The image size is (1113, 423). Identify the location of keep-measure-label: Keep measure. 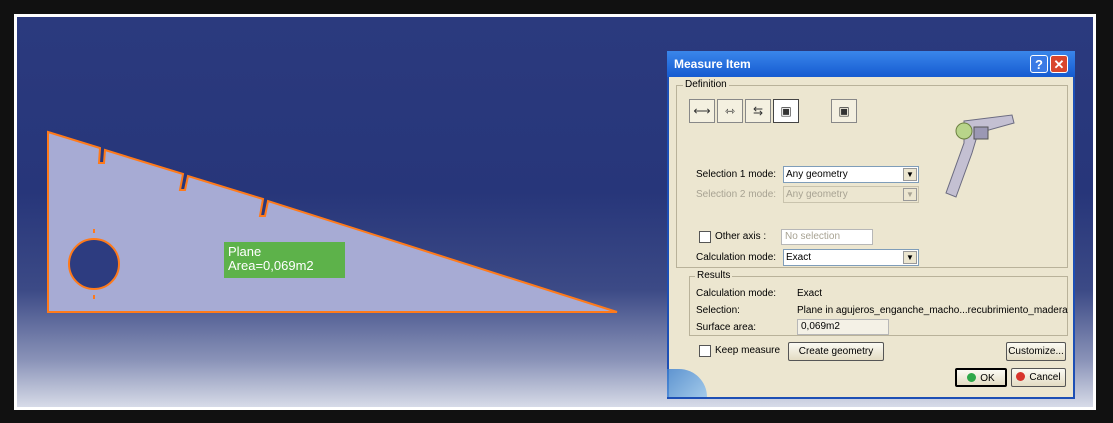
(748, 350).